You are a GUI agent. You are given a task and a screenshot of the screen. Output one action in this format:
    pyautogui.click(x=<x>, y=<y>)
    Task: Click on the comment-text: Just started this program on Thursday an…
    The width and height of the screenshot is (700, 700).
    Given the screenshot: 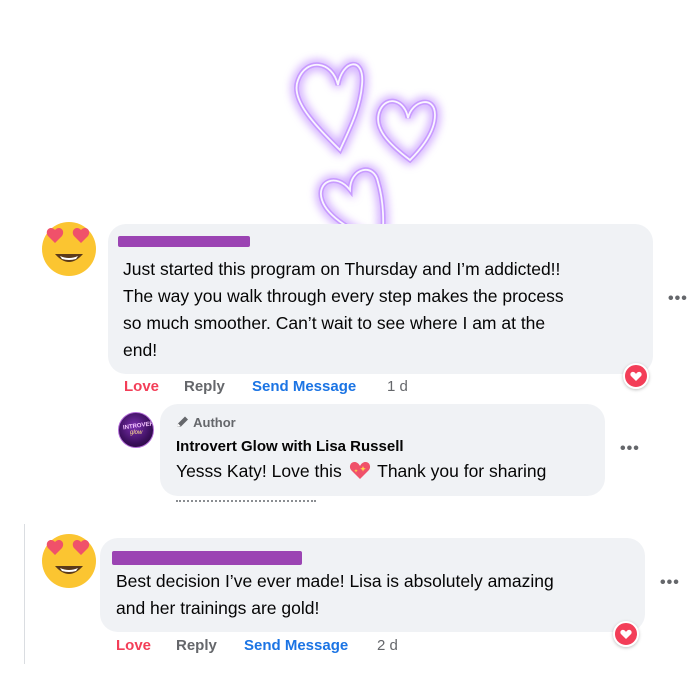 What is the action you would take?
    pyautogui.click(x=343, y=309)
    